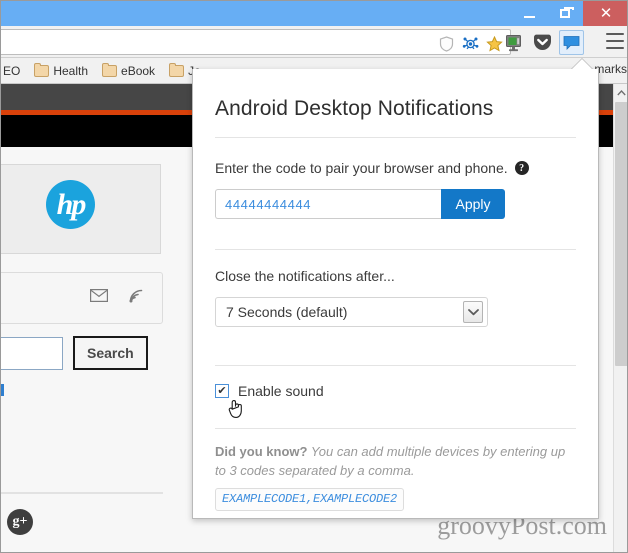 The image size is (628, 553). I want to click on shield-icon, so click(446, 43).